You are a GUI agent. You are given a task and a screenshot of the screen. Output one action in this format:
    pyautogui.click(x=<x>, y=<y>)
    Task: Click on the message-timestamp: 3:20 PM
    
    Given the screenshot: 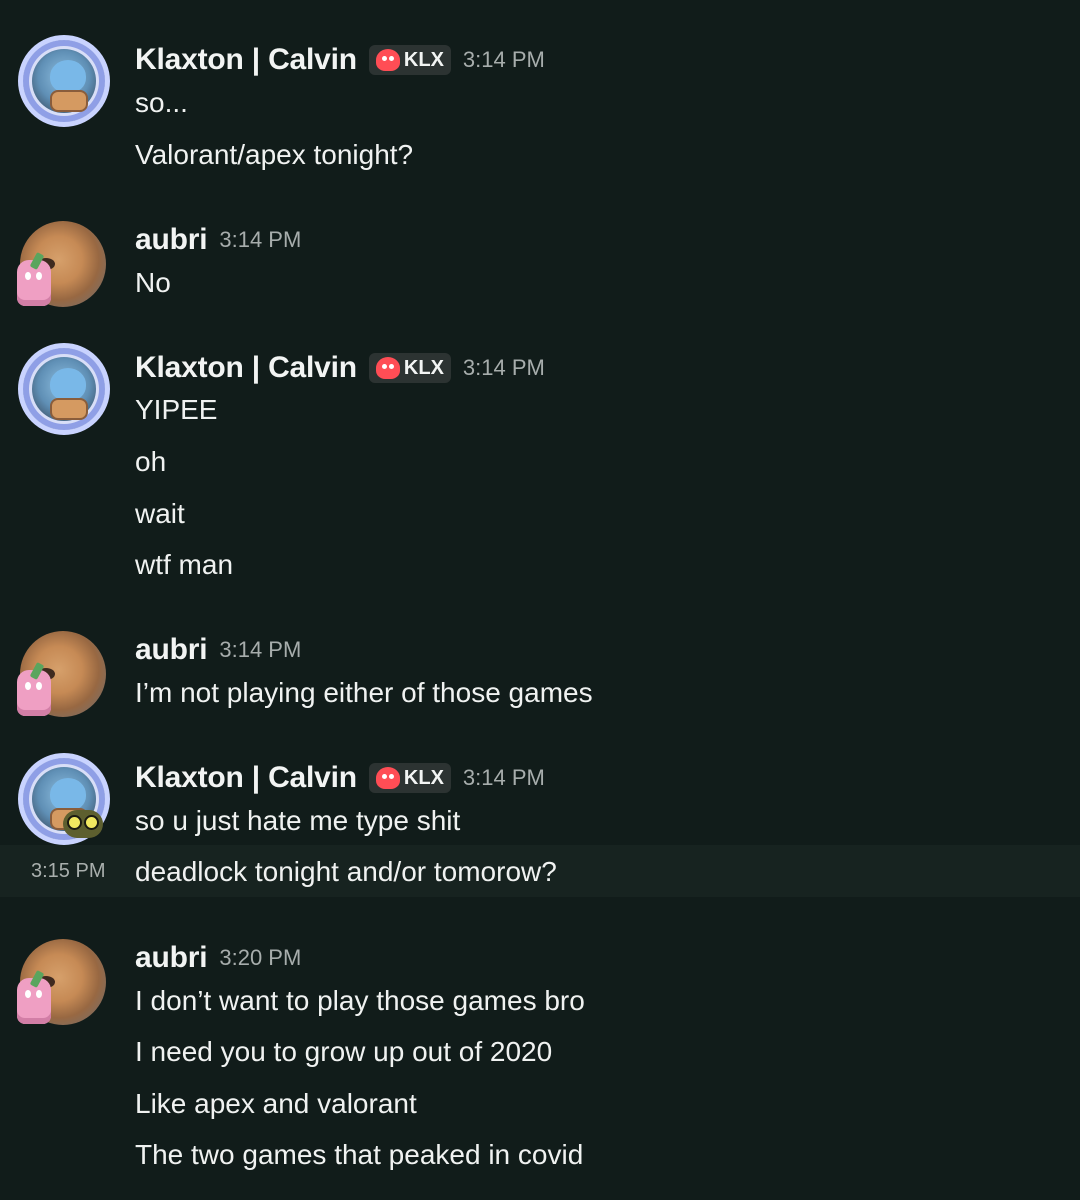 What is the action you would take?
    pyautogui.click(x=260, y=958)
    